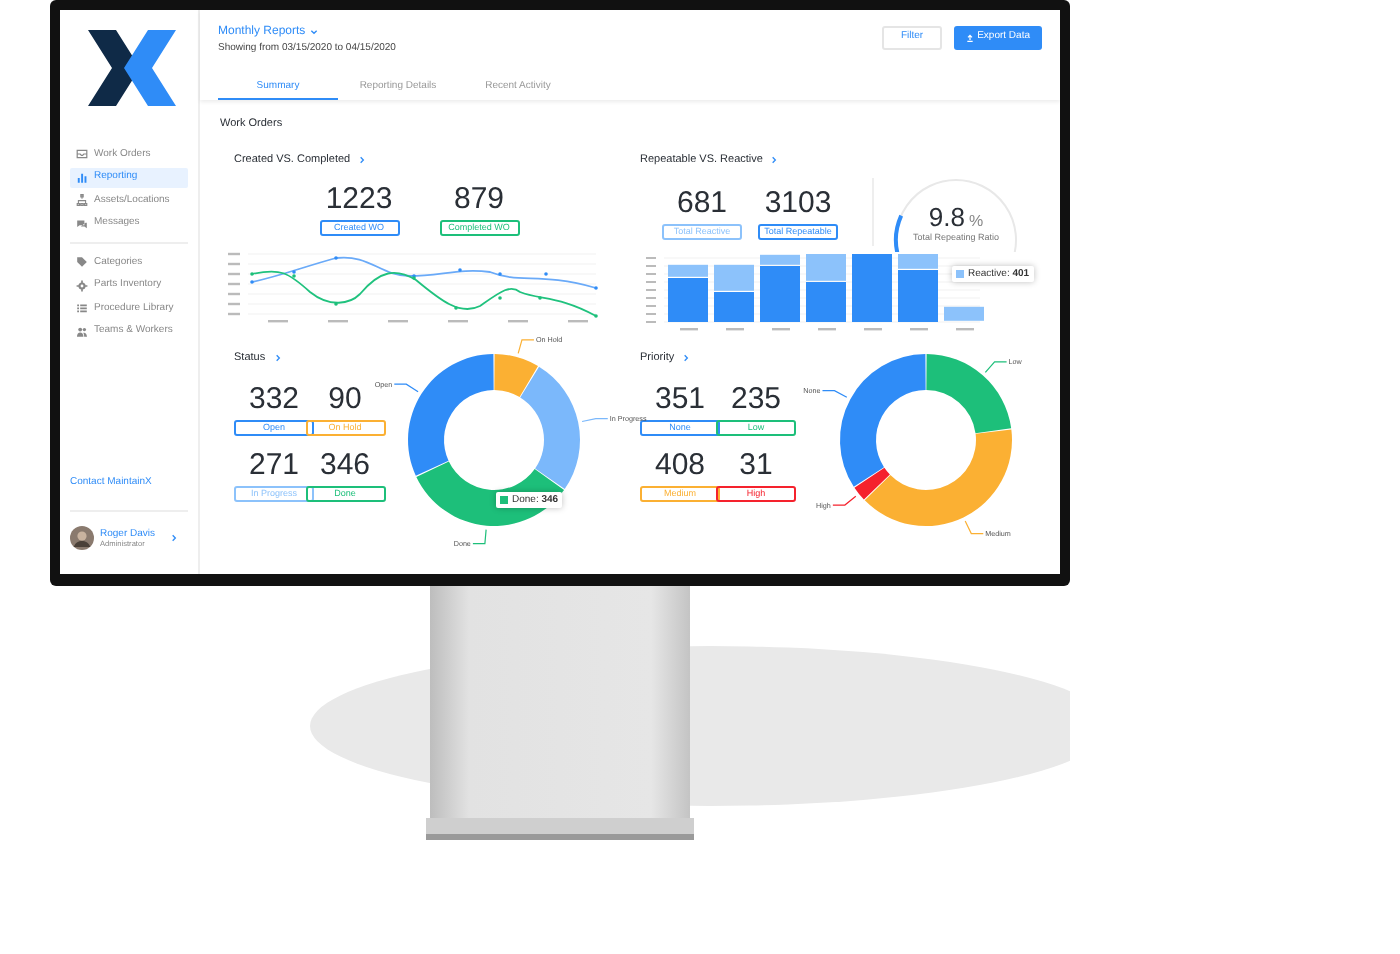 The height and width of the screenshot is (954, 1400). What do you see at coordinates (274, 465) in the screenshot?
I see `stat-value: 271` at bounding box center [274, 465].